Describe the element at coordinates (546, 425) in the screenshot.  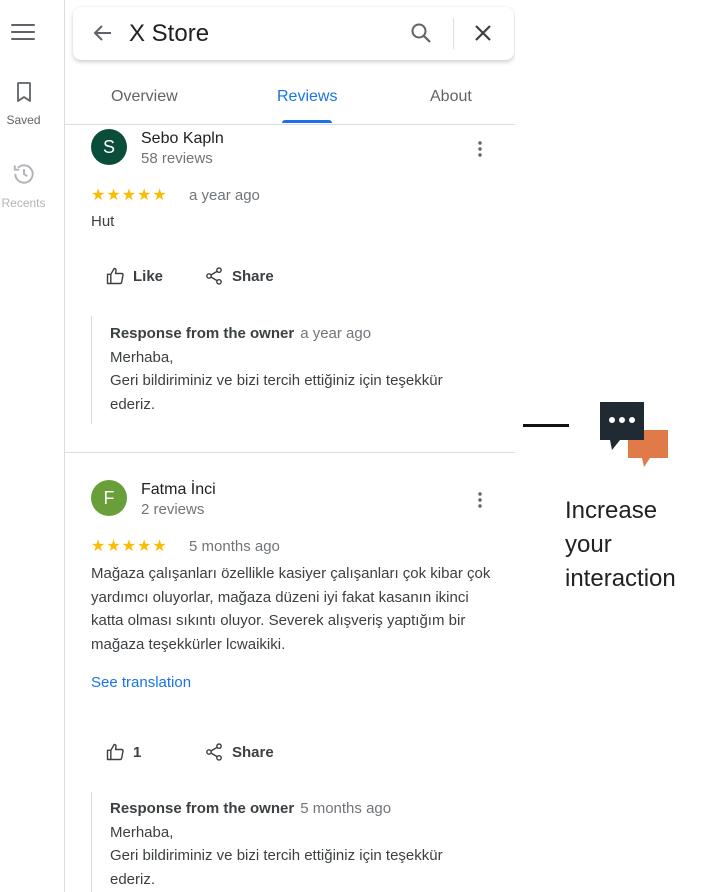
I see `promo-dash` at that location.